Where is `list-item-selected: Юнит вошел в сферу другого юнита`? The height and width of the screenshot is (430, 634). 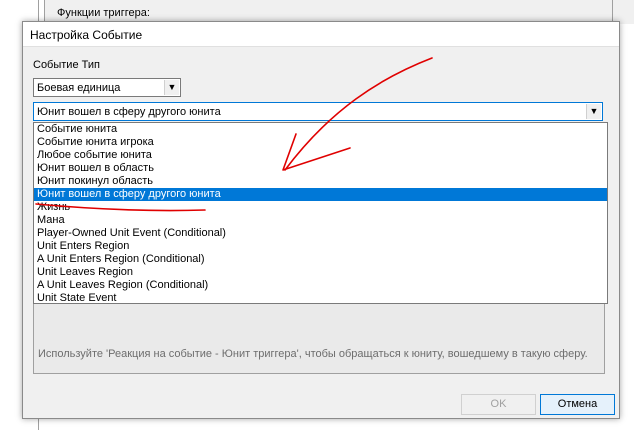
list-item-selected: Юнит вошел в сферу другого юнита is located at coordinates (320, 194).